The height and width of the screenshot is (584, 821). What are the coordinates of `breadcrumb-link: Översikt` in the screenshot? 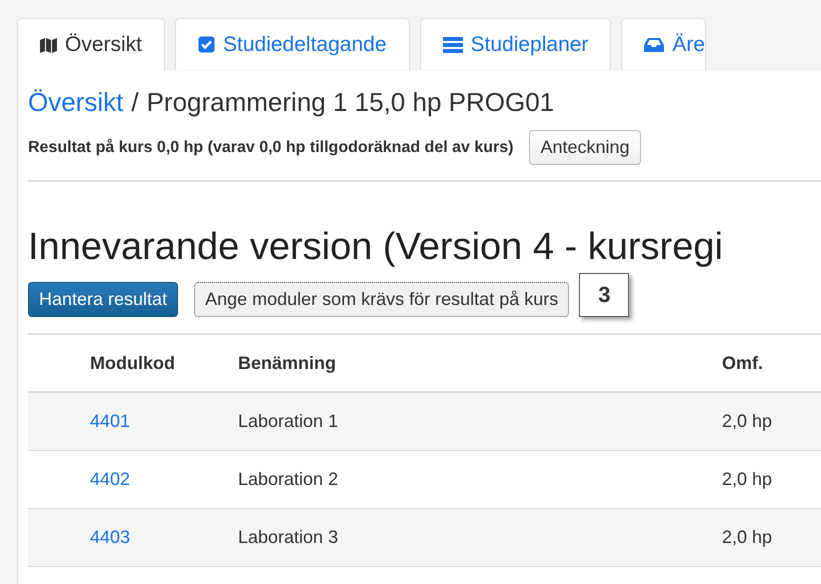 It's located at (76, 102).